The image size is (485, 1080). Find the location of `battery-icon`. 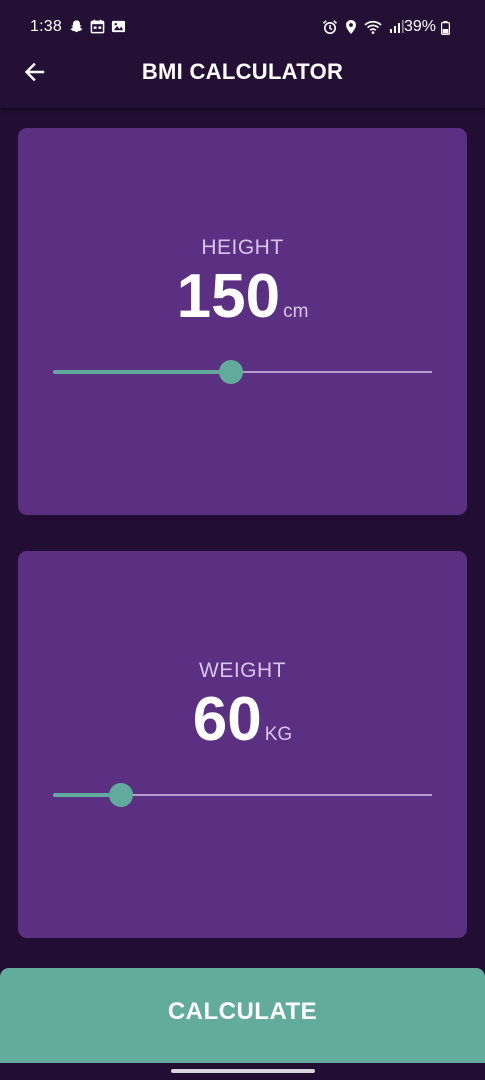

battery-icon is located at coordinates (446, 30).